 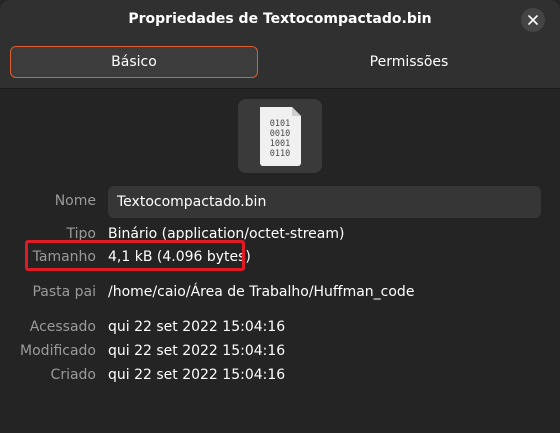 What do you see at coordinates (280, 124) in the screenshot?
I see `bits-row: 0101` at bounding box center [280, 124].